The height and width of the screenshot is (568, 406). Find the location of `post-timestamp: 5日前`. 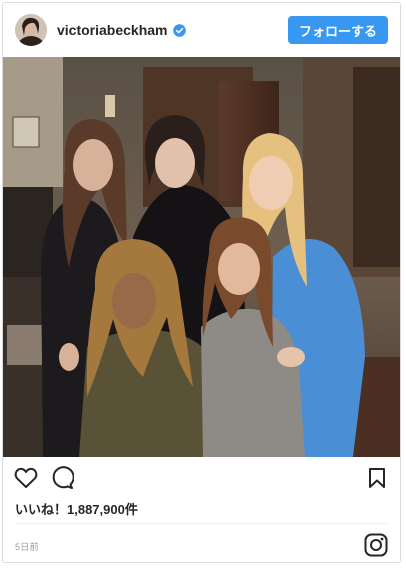

post-timestamp: 5日前 is located at coordinates (27, 546).